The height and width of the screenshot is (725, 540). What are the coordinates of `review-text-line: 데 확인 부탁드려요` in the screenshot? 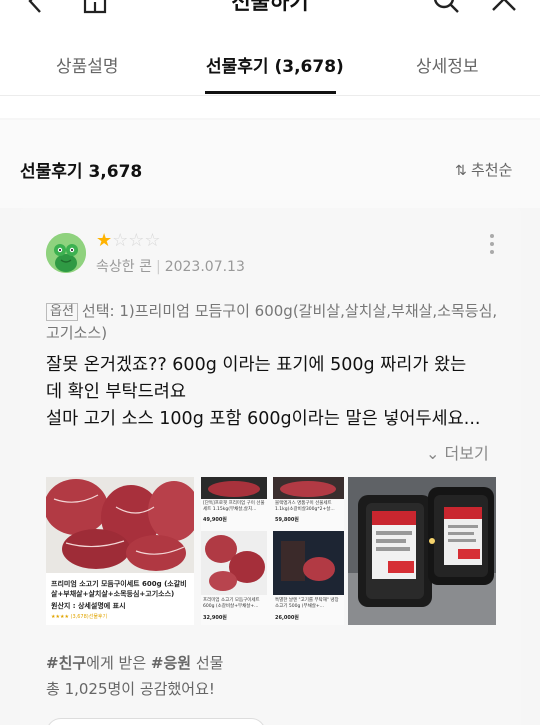 It's located at (116, 392).